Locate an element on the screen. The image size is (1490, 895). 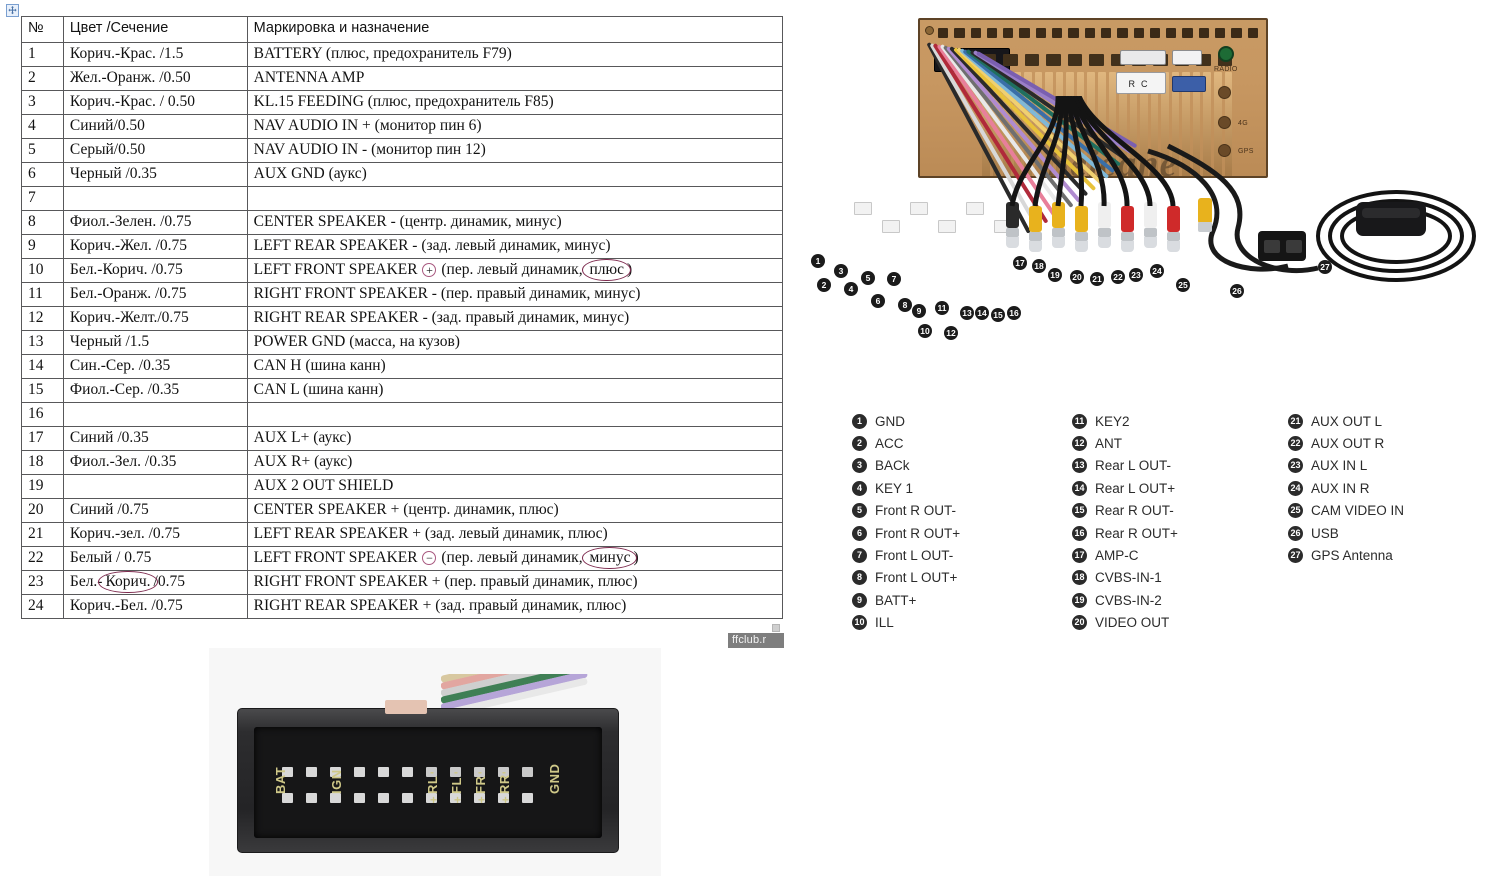
legend-item: 16 Rear R OUT+ is located at coordinates (1125, 533).